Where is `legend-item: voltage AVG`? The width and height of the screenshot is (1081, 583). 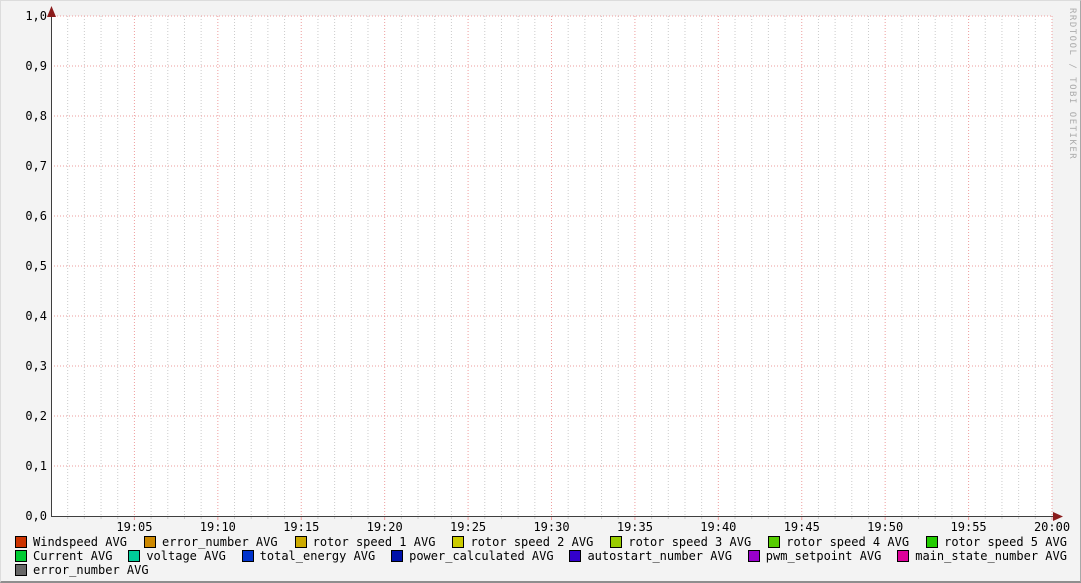 legend-item: voltage AVG is located at coordinates (177, 556).